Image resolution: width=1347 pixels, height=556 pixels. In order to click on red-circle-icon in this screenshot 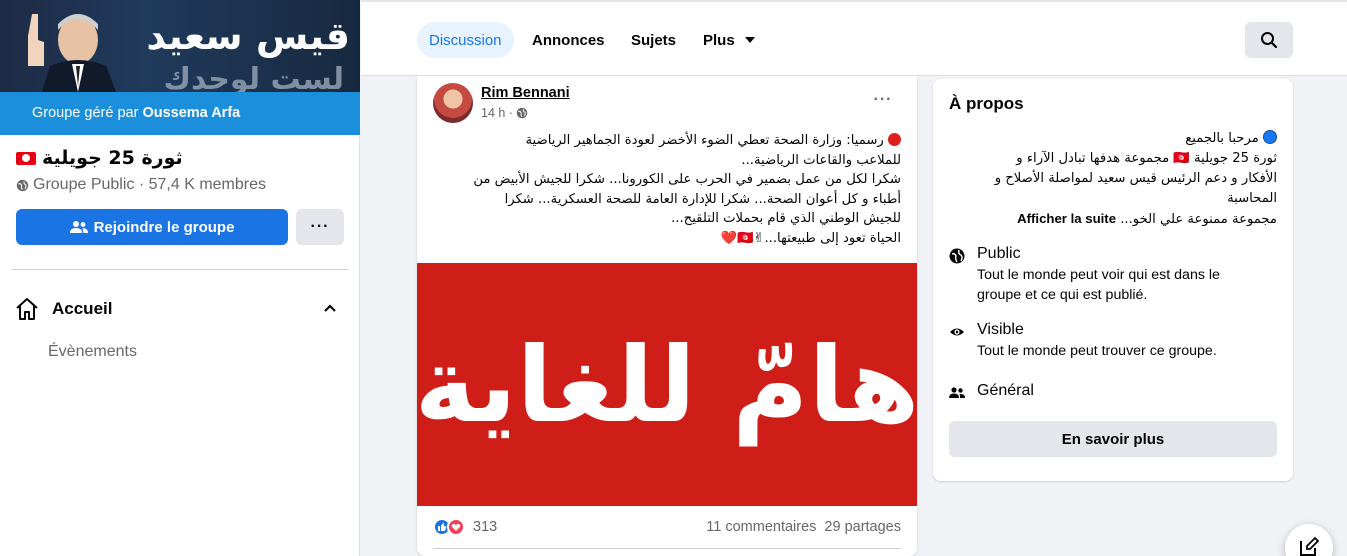, I will do `click(894, 139)`.